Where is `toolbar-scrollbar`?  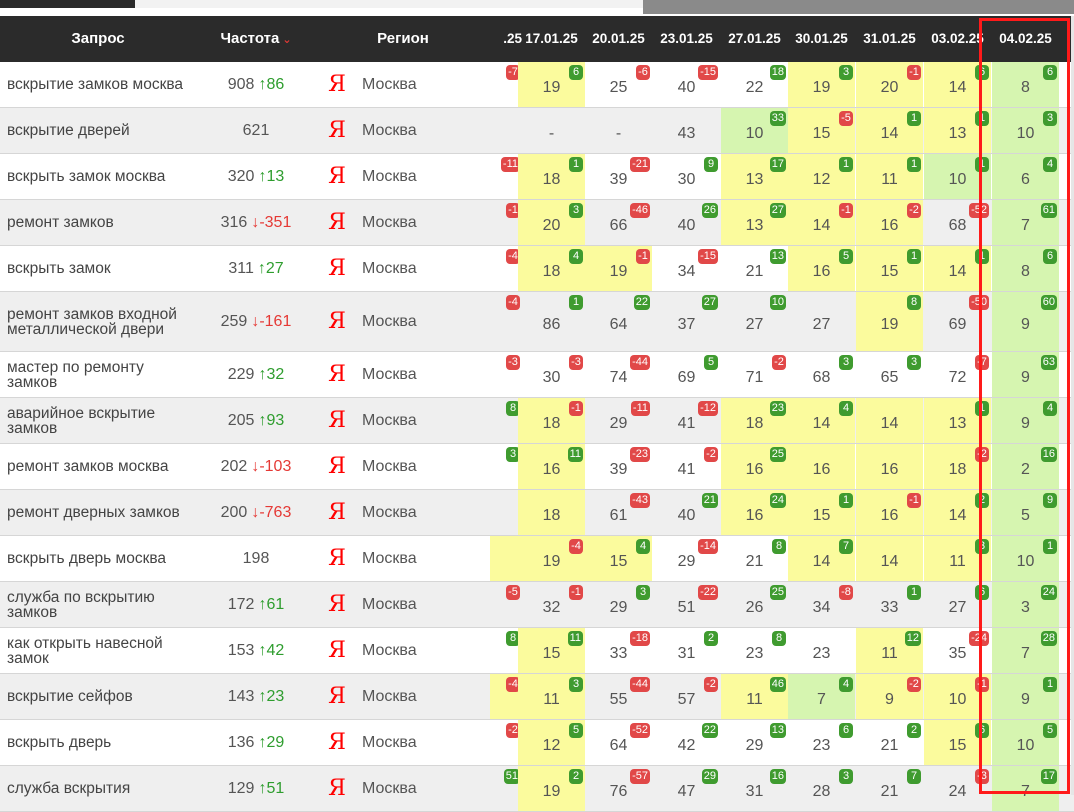
toolbar-scrollbar is located at coordinates (858, 7).